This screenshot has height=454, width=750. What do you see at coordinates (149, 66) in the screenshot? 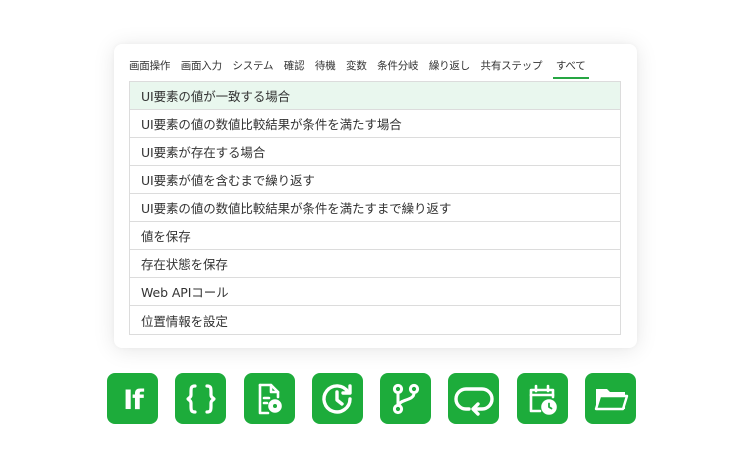
I see `tab-screen-operation: 画面操作` at bounding box center [149, 66].